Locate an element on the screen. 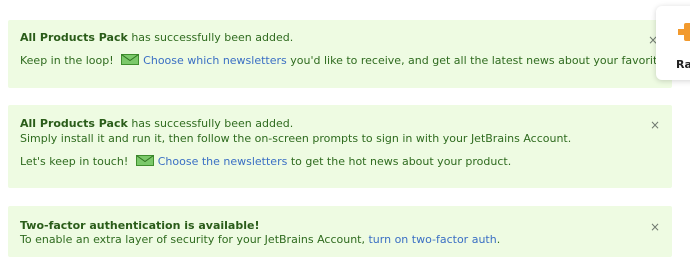 The height and width of the screenshot is (278, 690). enable-two-factor-link: turn on two-factor auth is located at coordinates (432, 239).